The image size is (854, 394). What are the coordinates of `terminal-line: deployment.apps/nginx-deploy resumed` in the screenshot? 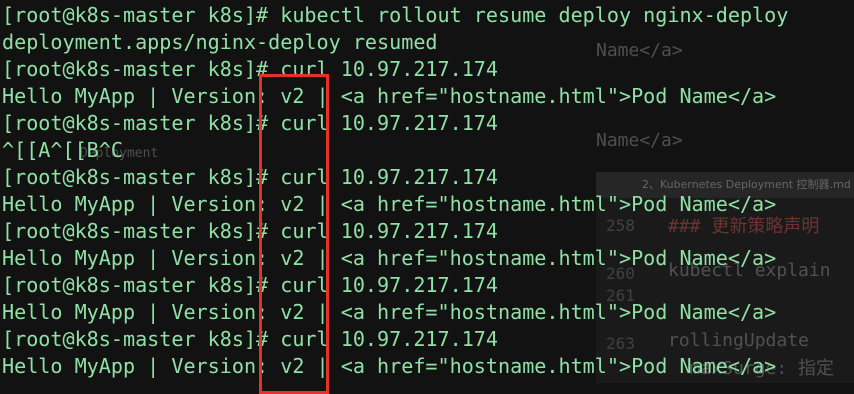 It's located at (220, 42).